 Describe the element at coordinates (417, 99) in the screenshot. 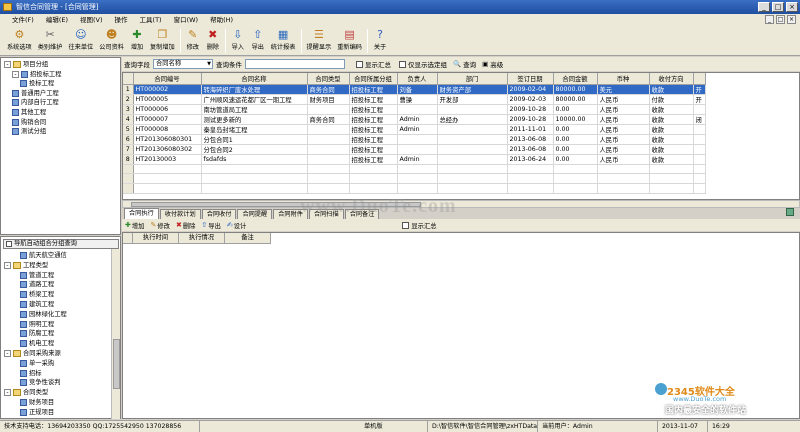

I see `table-cell: 曹操` at that location.